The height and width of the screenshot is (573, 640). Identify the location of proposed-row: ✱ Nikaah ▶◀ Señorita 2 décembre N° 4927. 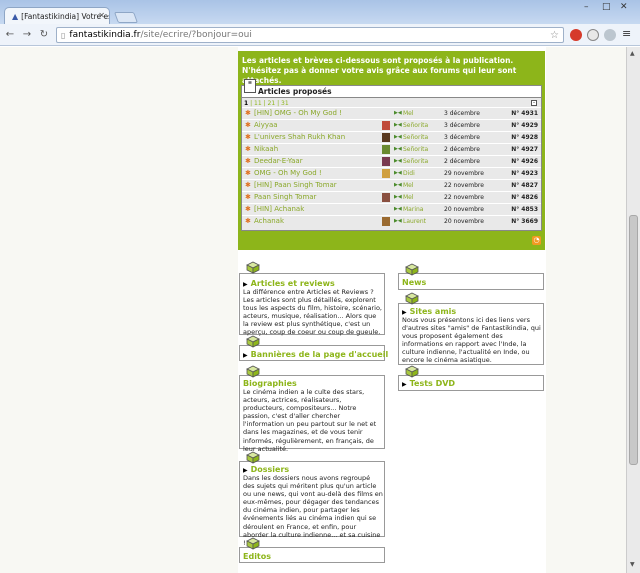
(391, 149).